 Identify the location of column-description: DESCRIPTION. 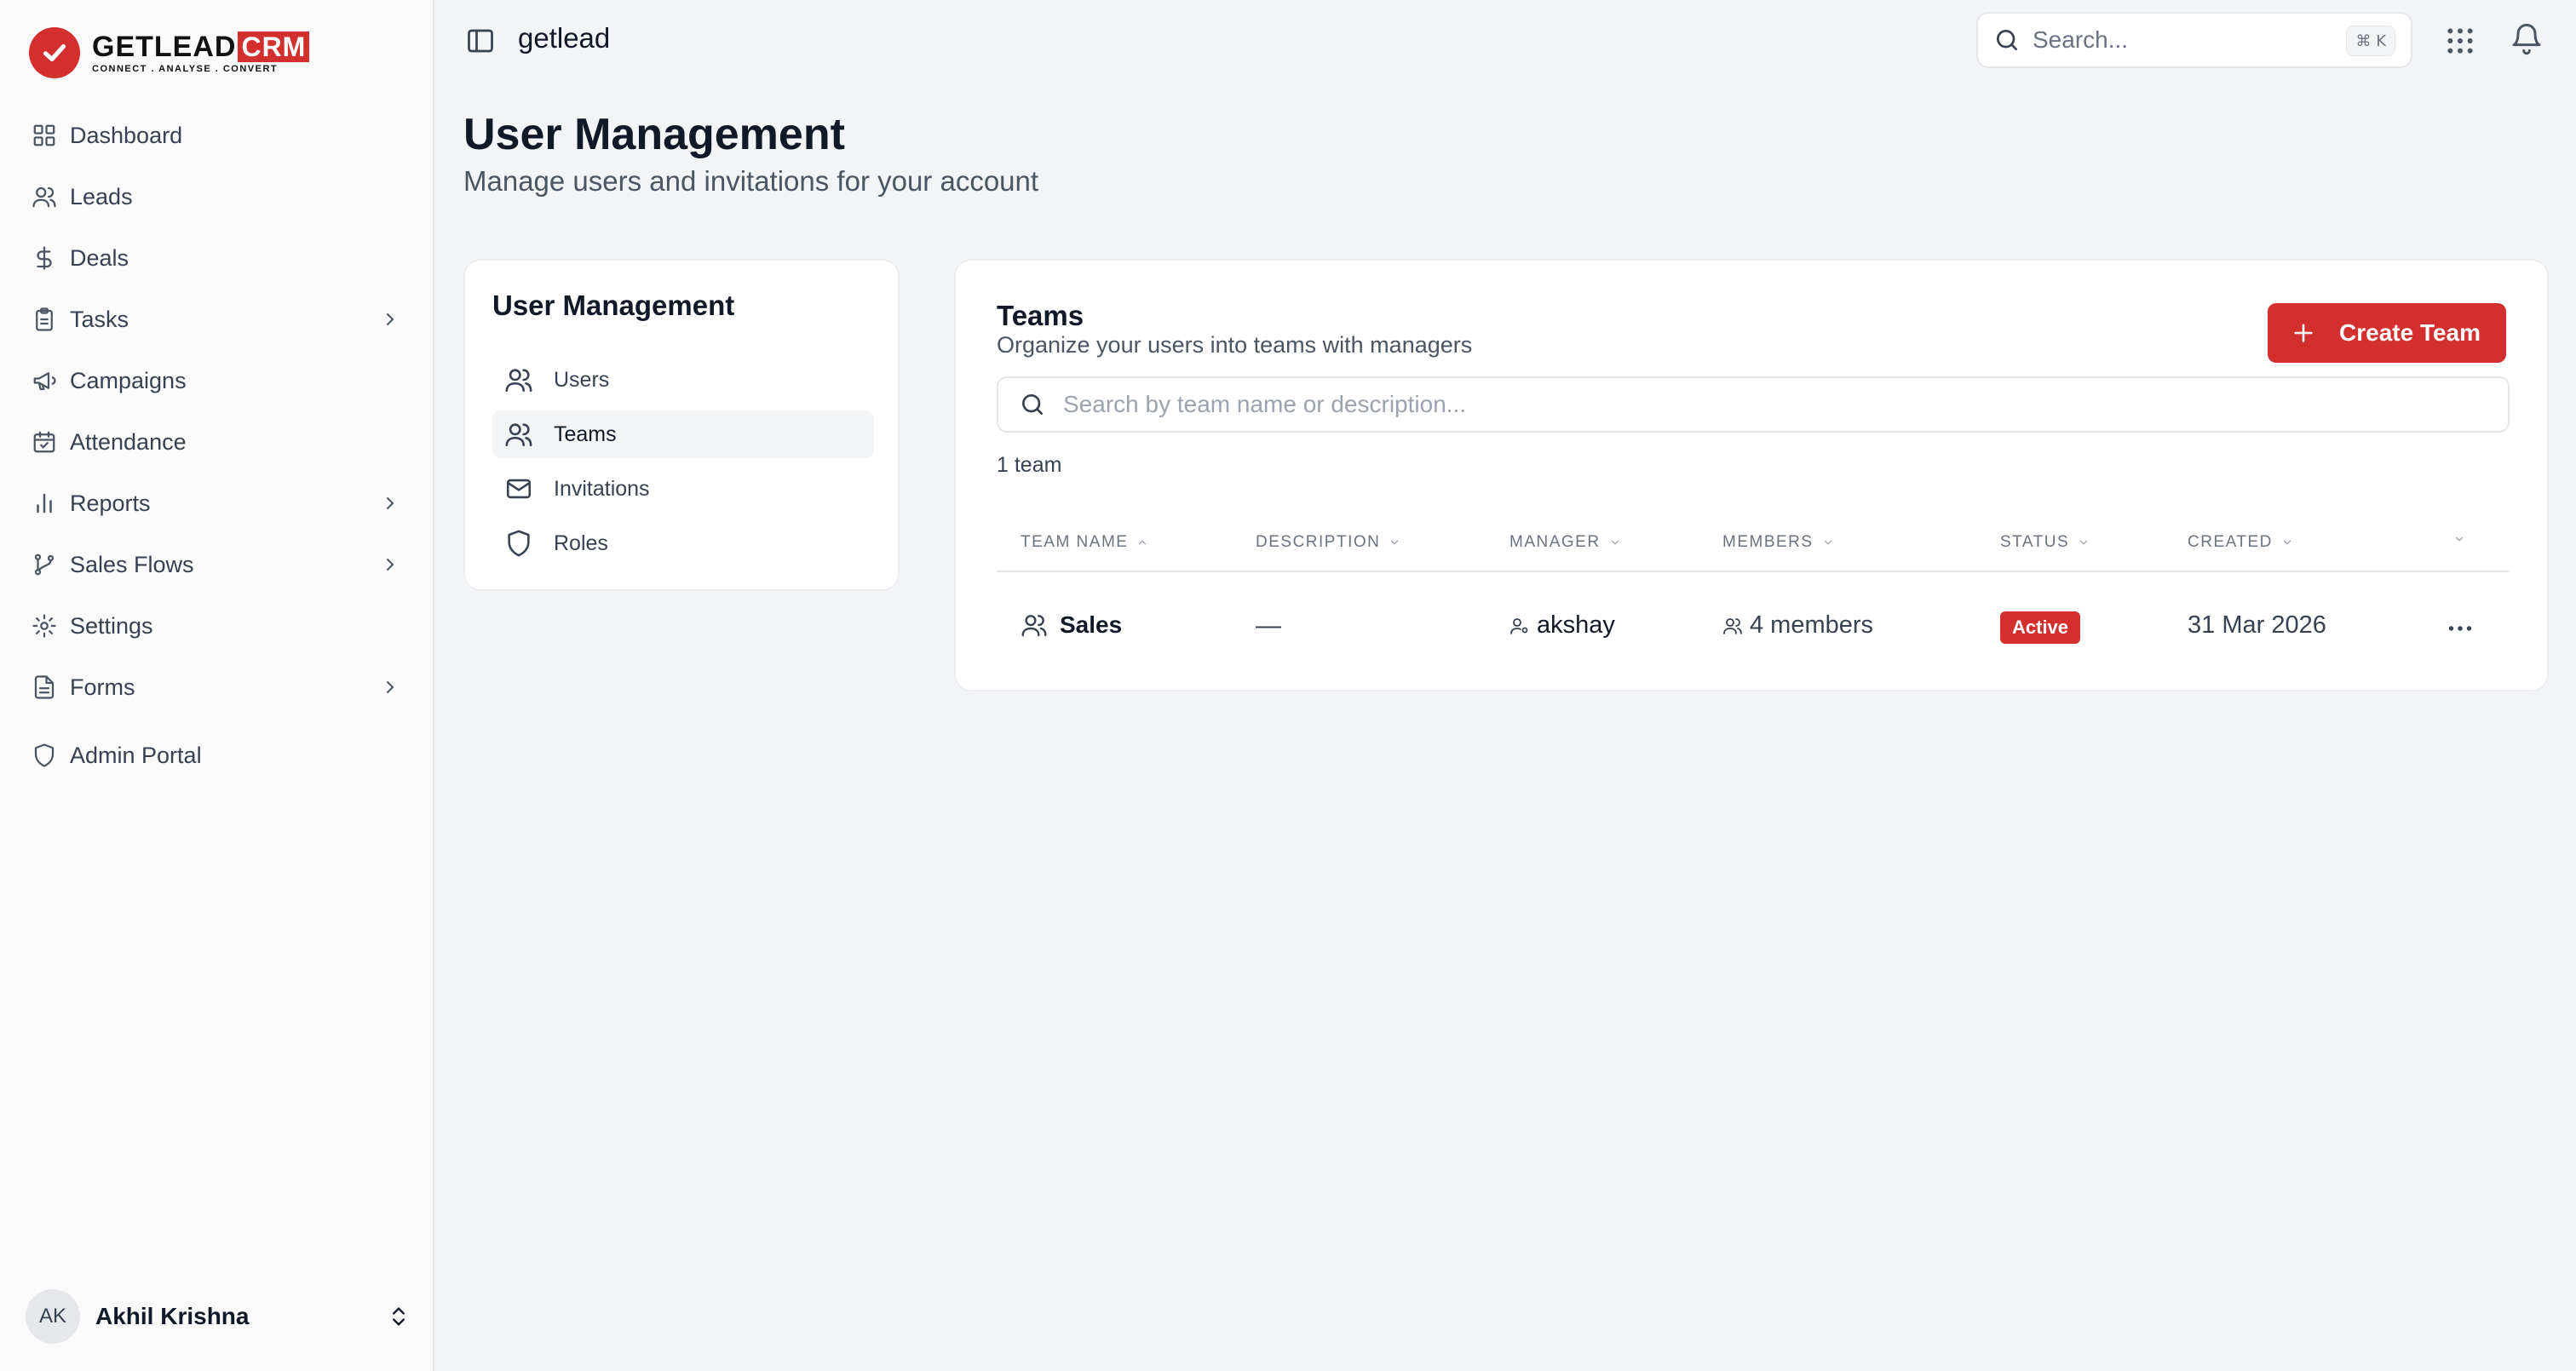
(1328, 542).